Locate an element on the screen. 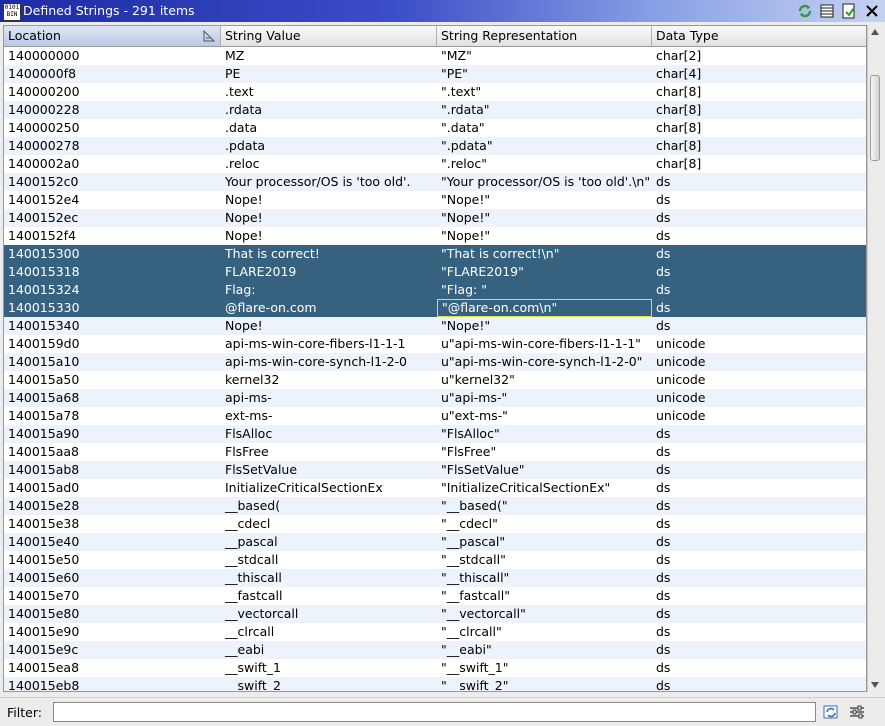  table-row: 140015a90 FlsAlloc "FlsAlloc" ds is located at coordinates (435, 434).